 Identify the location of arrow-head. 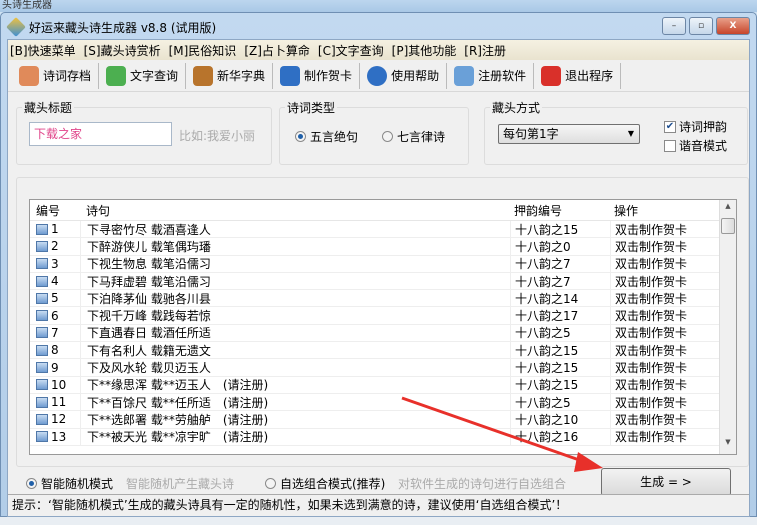
(588, 462).